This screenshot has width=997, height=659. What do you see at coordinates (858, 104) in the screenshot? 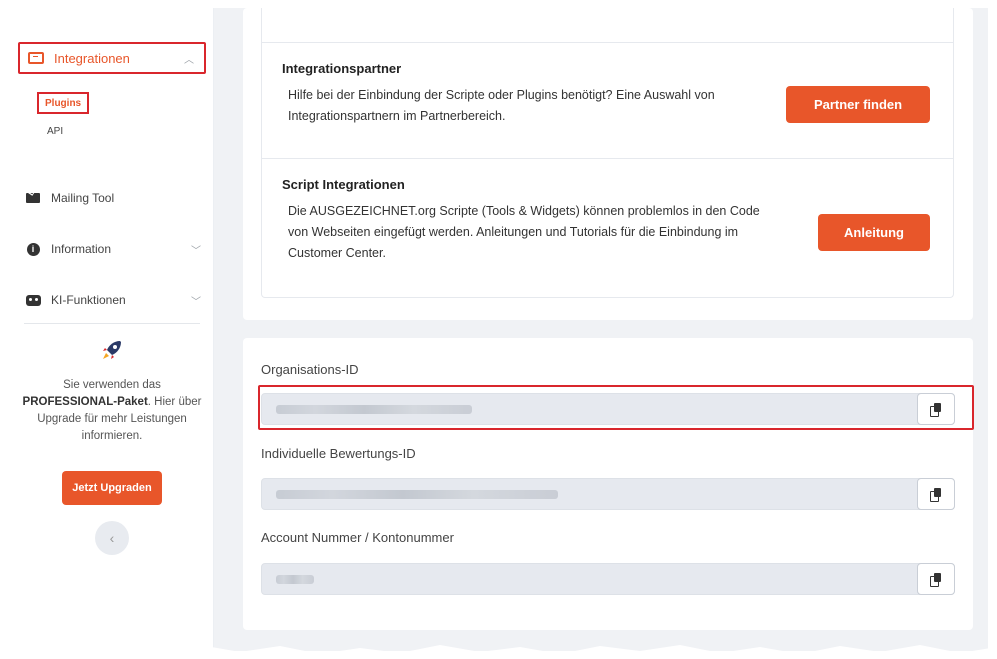
I see `partner-finden-button: Partner finden` at bounding box center [858, 104].